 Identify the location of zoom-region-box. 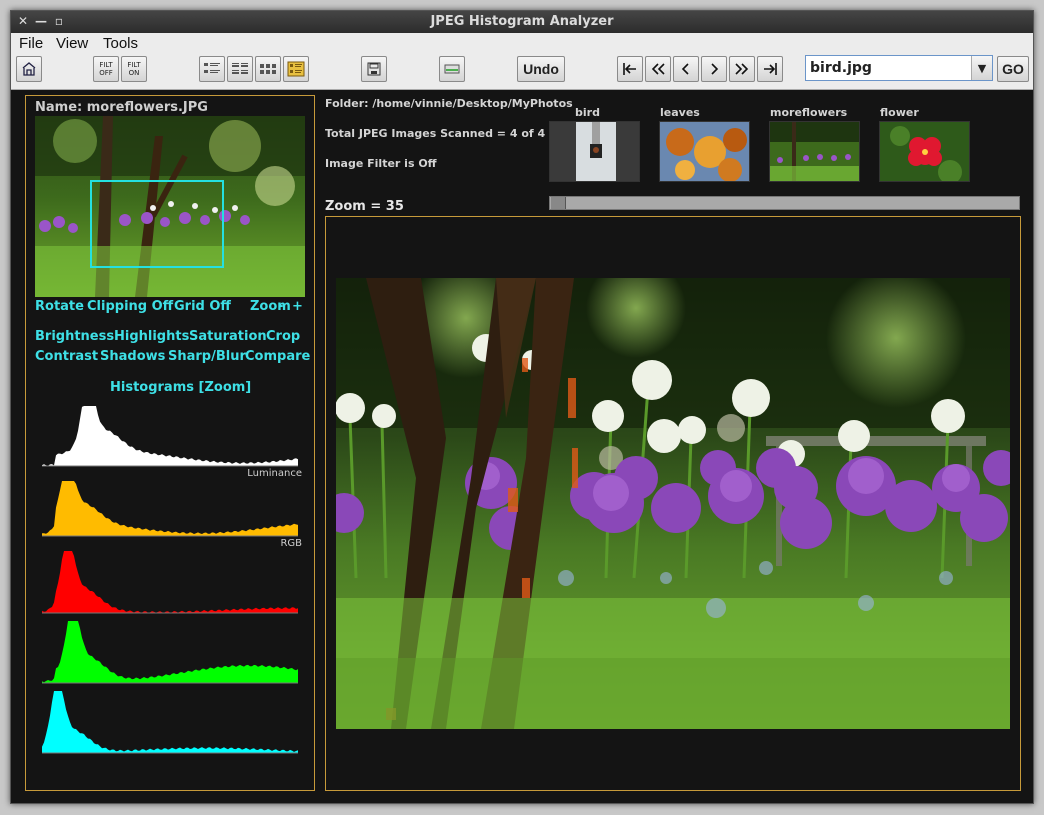
(157, 224).